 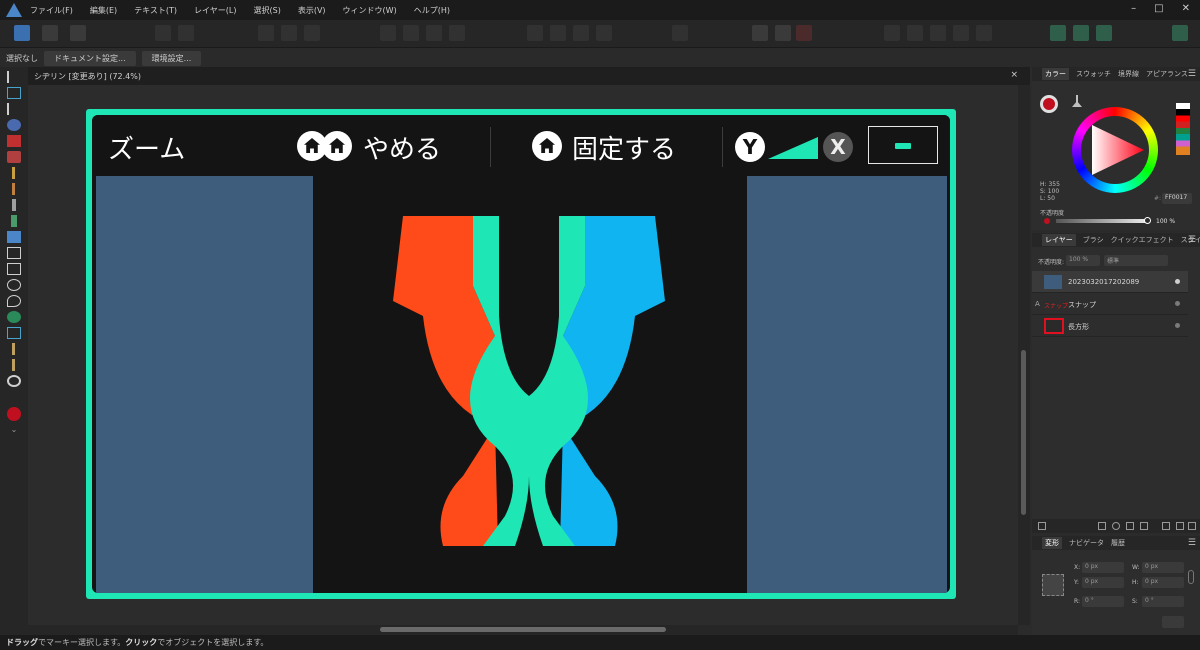 What do you see at coordinates (103, 10) in the screenshot?
I see `menu-edit: 編集(E)` at bounding box center [103, 10].